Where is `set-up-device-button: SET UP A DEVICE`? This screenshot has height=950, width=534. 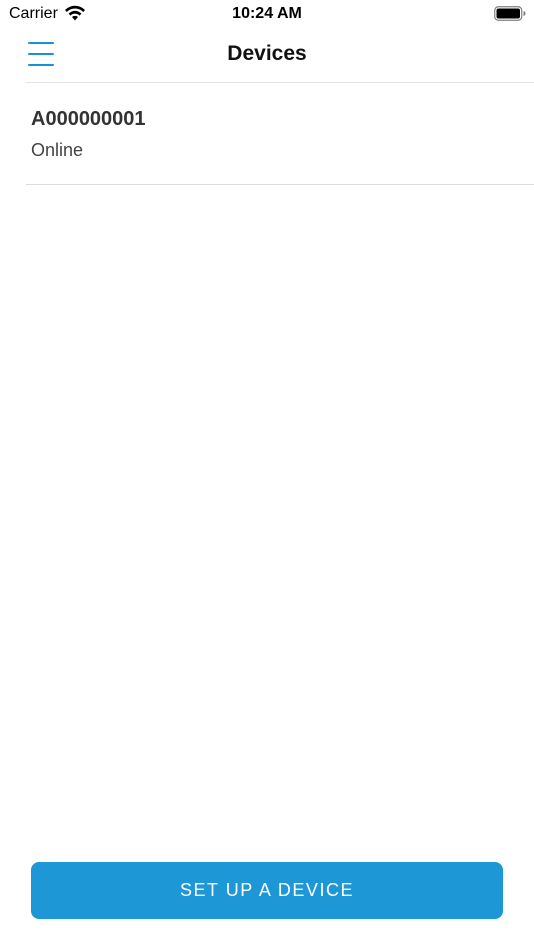 set-up-device-button: SET UP A DEVICE is located at coordinates (267, 890).